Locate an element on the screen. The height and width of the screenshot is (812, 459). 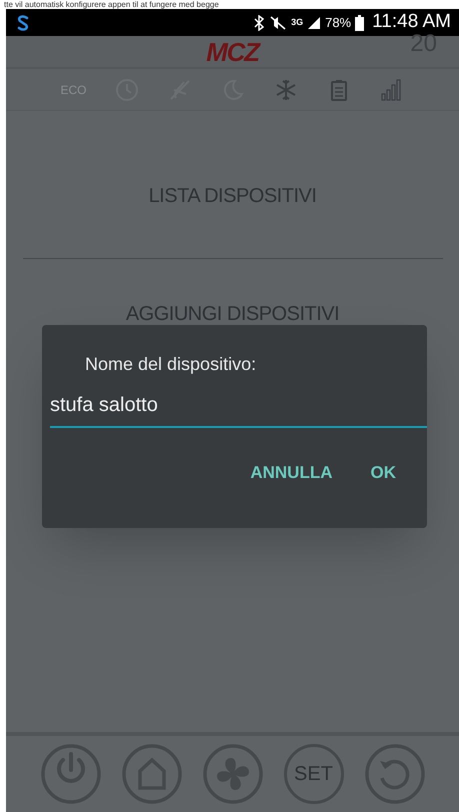
power-icon is located at coordinates (70, 774).